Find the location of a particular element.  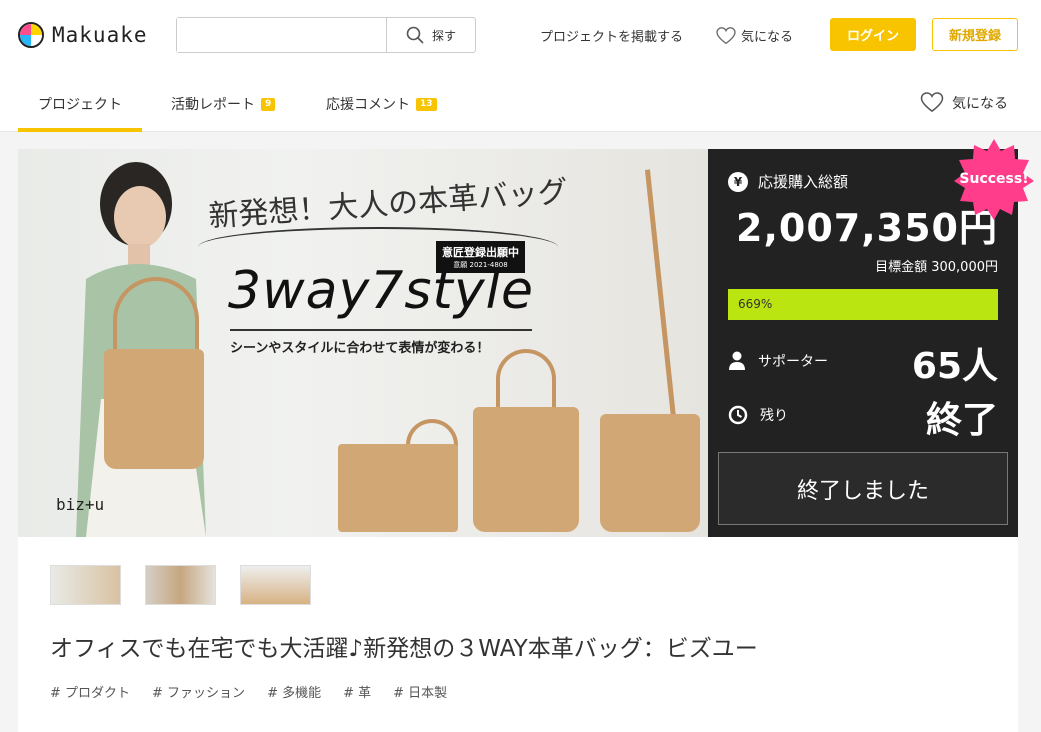

clock-icon is located at coordinates (738, 415).